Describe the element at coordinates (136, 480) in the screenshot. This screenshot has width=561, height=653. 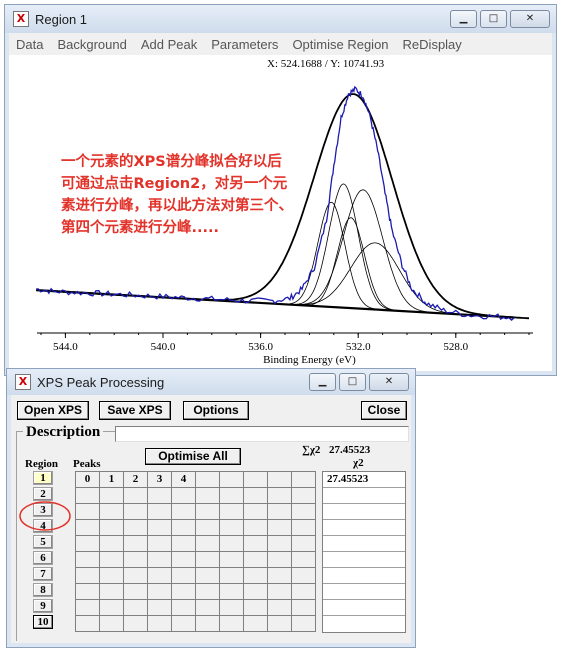
I see `peak-header-cell: 2` at that location.